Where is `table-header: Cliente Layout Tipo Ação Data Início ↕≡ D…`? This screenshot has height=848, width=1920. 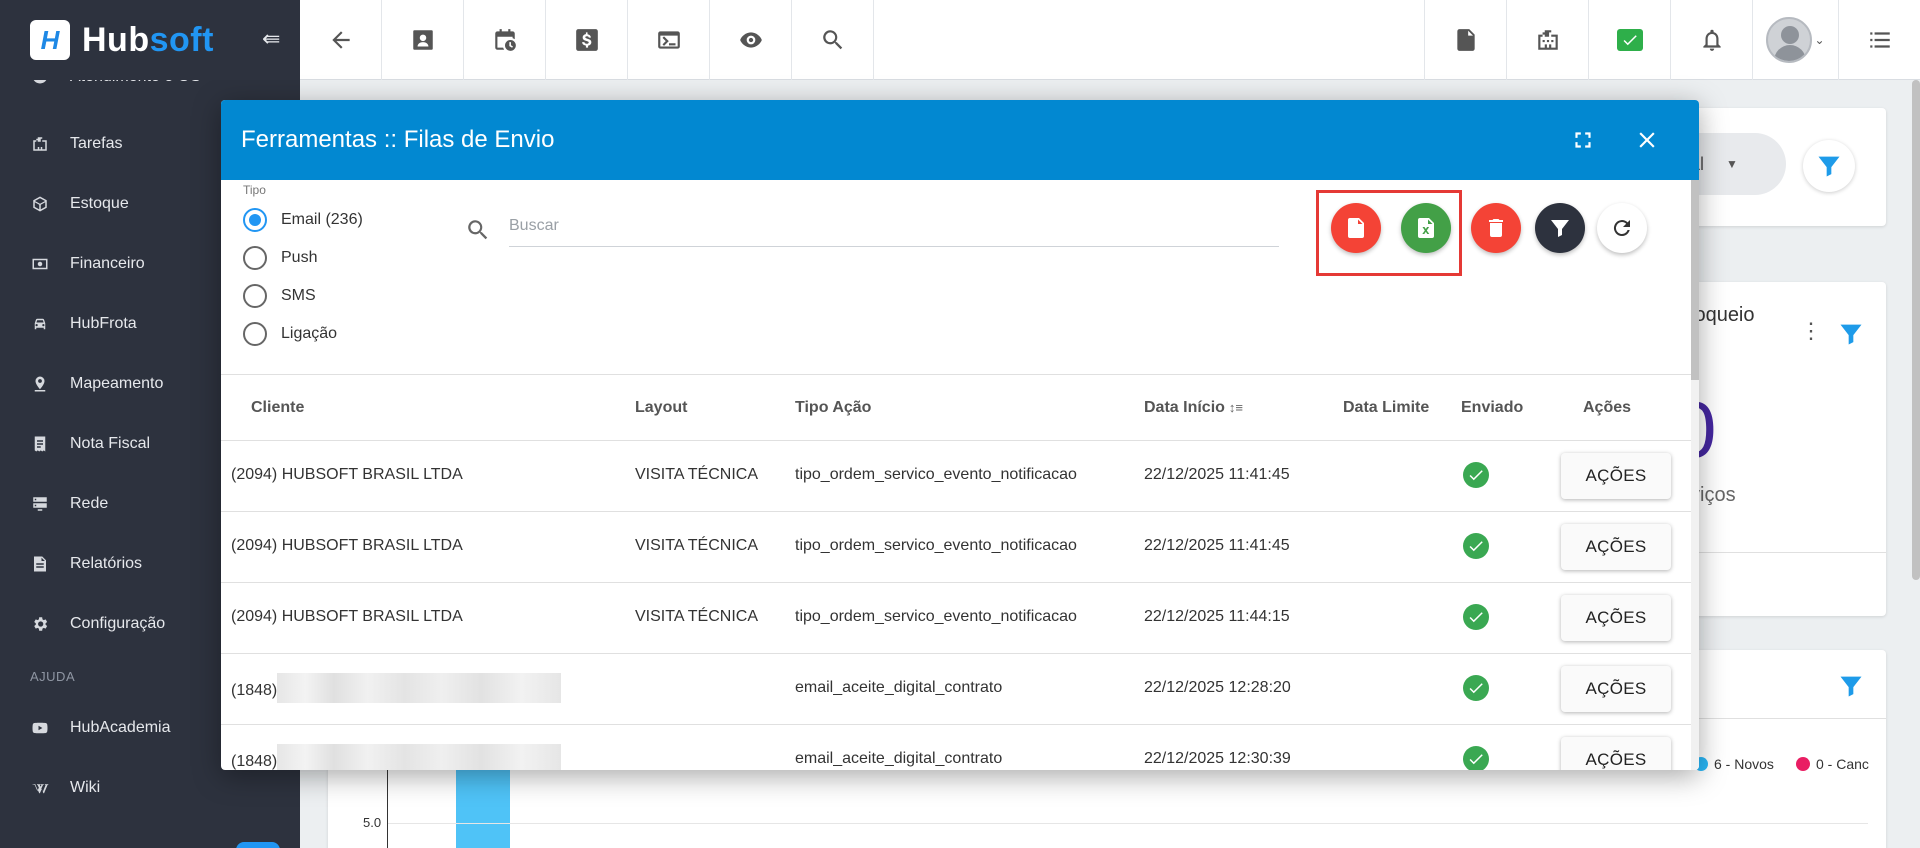
table-header: Cliente Layout Tipo Ação Data Início ↕≡ D… is located at coordinates (956, 408).